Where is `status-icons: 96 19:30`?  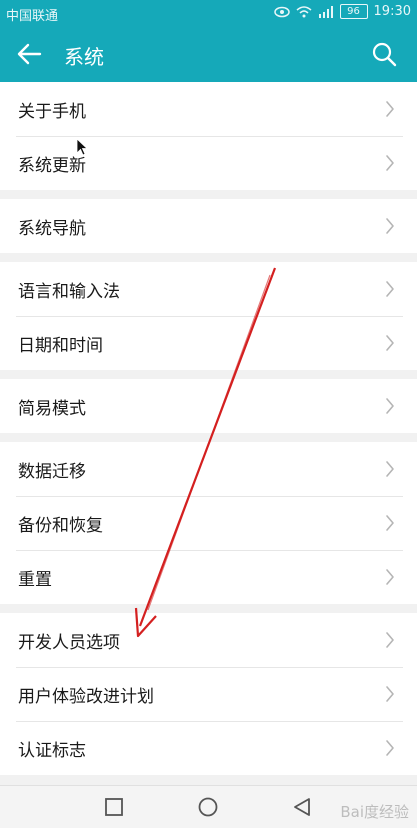
status-icons: 96 19:30 is located at coordinates (342, 11).